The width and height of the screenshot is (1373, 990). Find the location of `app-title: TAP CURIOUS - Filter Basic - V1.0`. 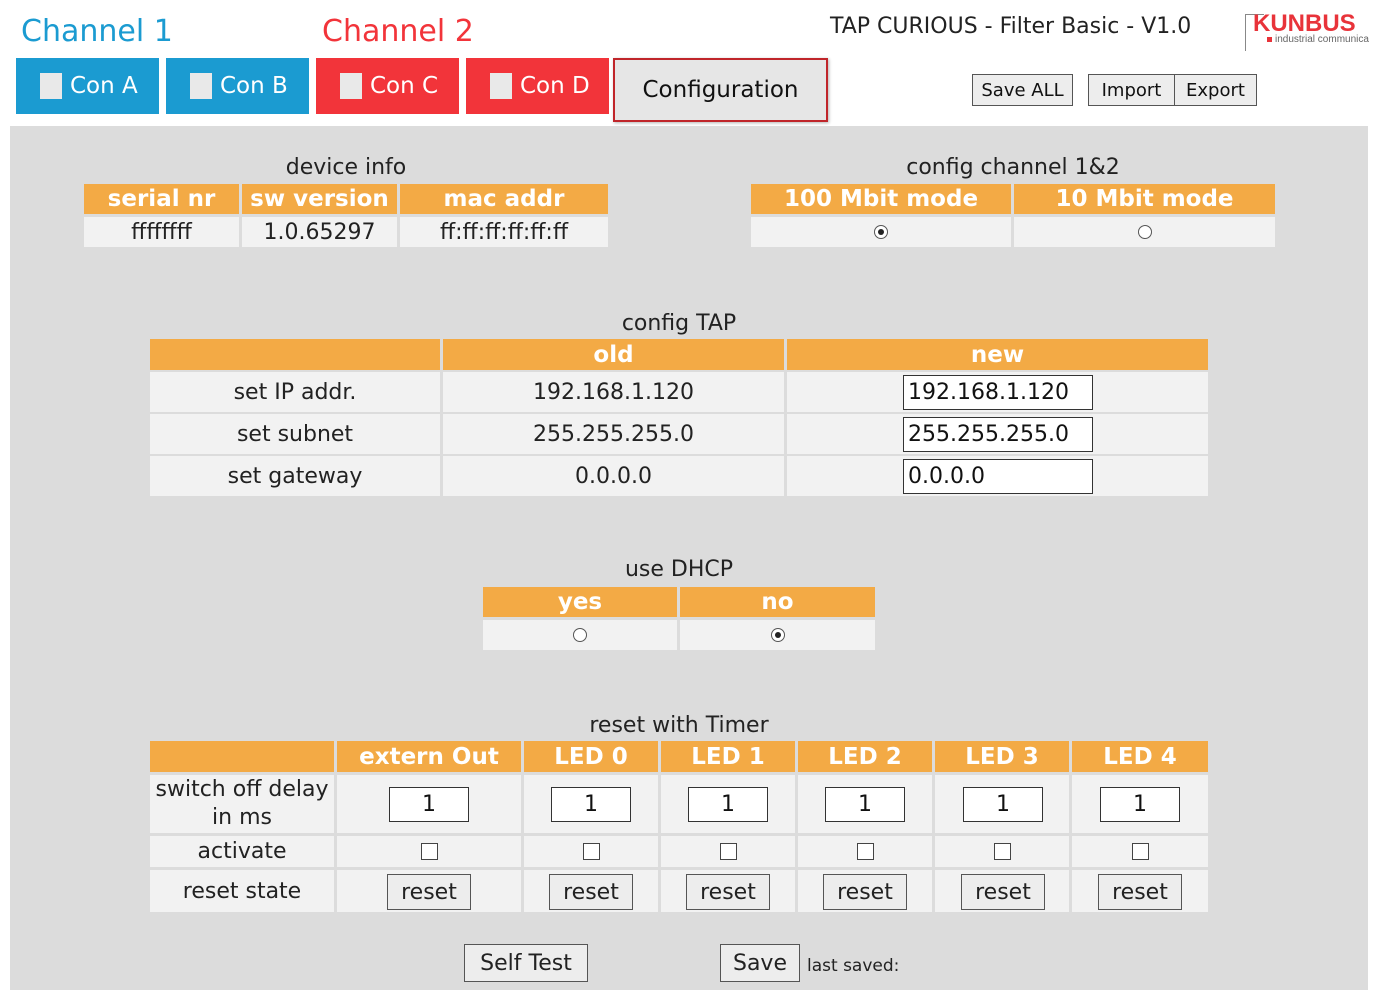

app-title: TAP CURIOUS - Filter Basic - V1.0 is located at coordinates (1011, 26).